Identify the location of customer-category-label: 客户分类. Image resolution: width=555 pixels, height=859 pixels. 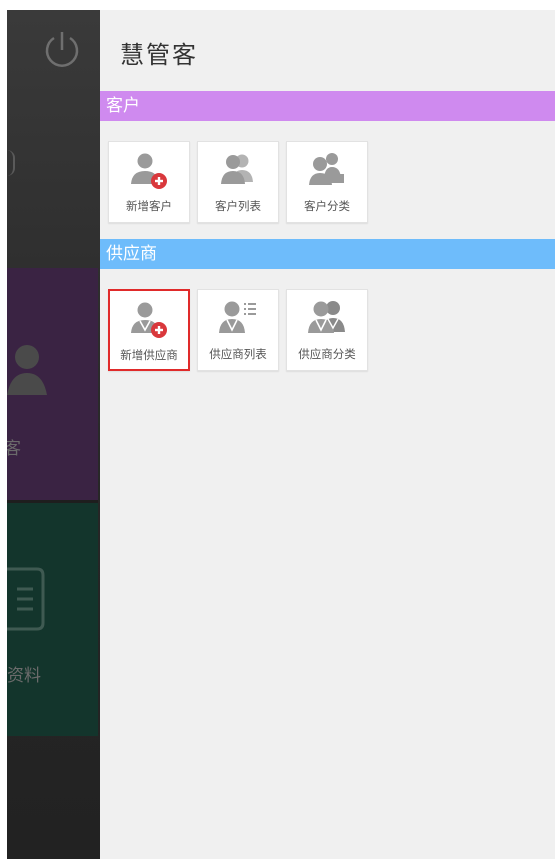
(327, 206).